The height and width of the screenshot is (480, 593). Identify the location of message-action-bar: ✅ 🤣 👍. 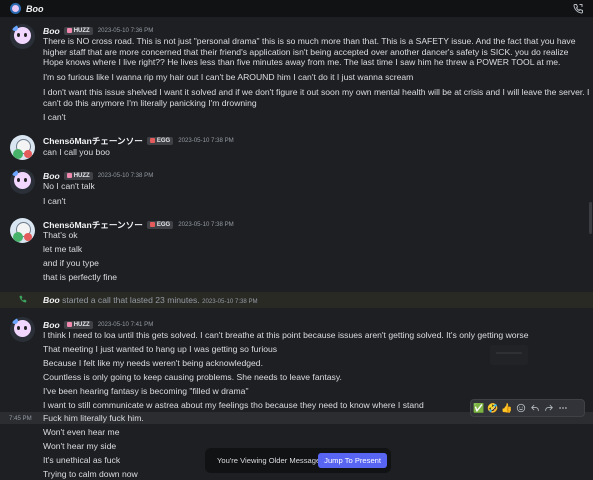
(527, 408).